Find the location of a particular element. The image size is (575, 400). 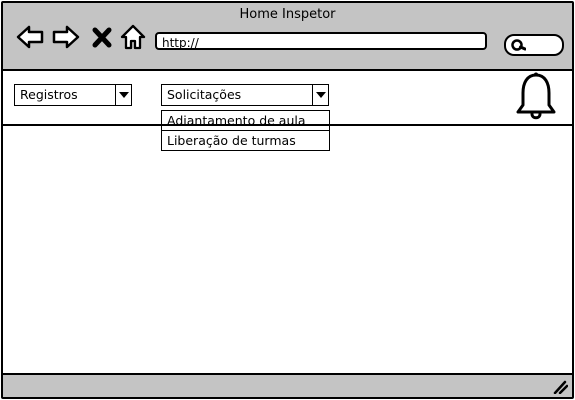

search-icon is located at coordinates (518, 45).